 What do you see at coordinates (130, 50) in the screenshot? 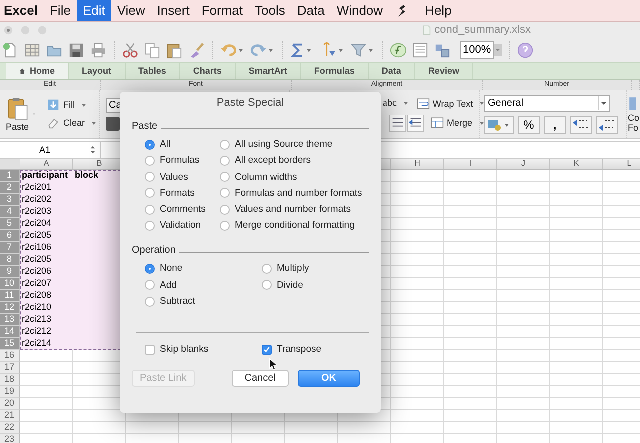
I see `cut-icon` at bounding box center [130, 50].